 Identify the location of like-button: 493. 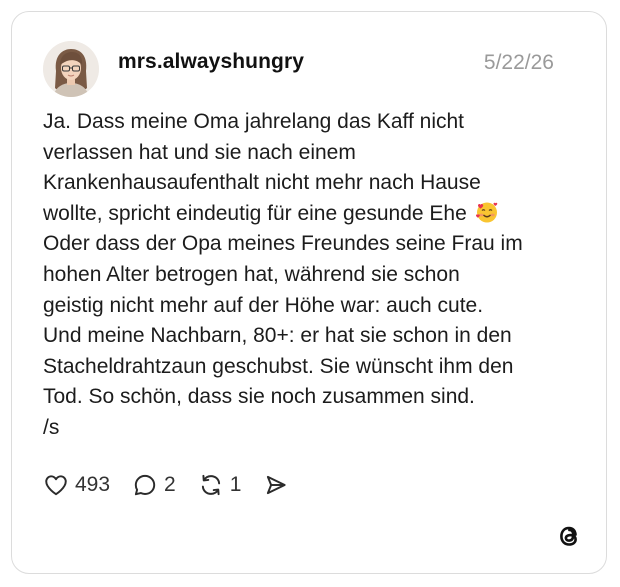
(76, 485).